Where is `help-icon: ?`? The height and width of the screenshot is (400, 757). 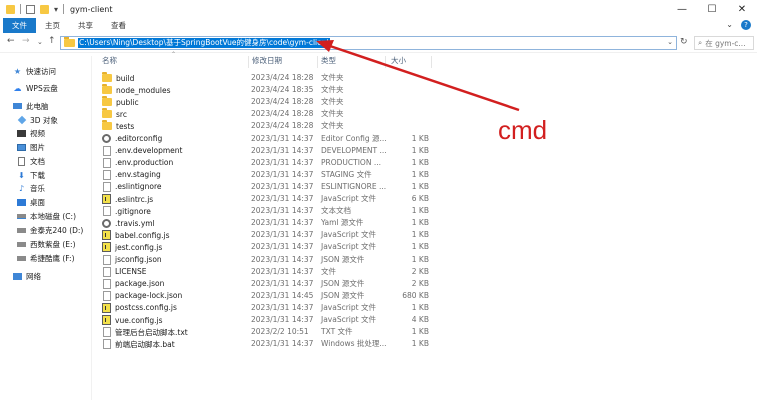 help-icon: ? is located at coordinates (746, 25).